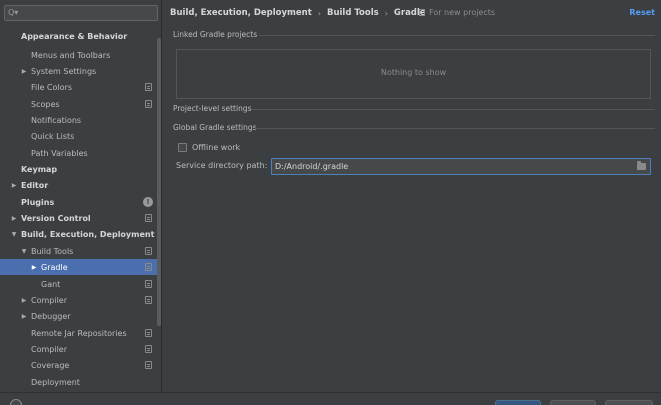  What do you see at coordinates (212, 108) in the screenshot?
I see `project-level-settings-label: Project-level settings` at bounding box center [212, 108].